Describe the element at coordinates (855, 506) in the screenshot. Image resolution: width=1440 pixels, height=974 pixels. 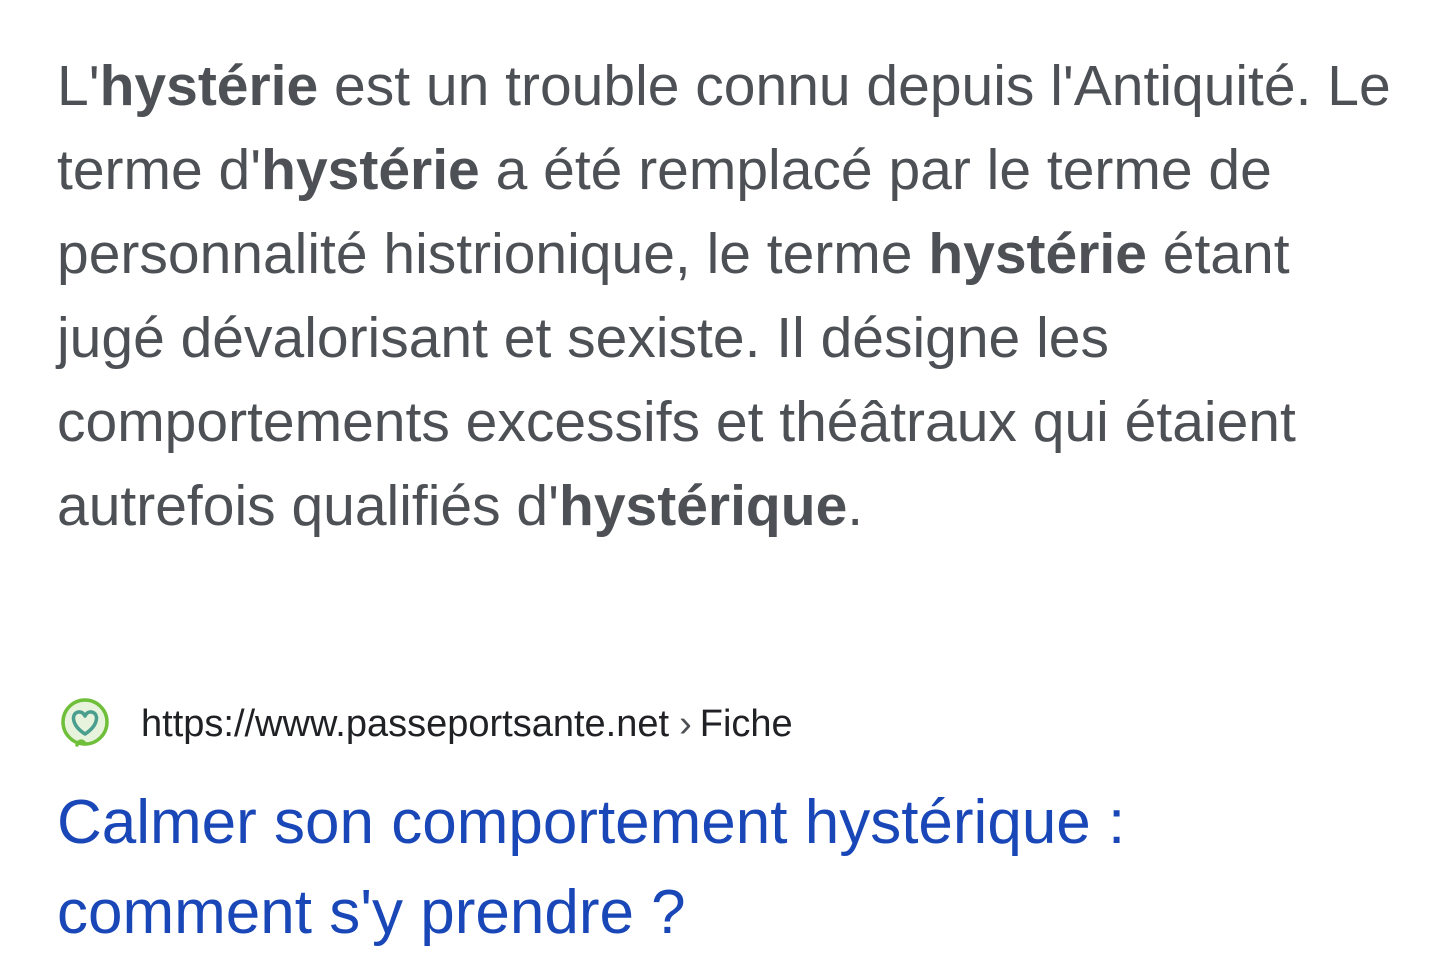
I see `snippet-segment: .` at that location.